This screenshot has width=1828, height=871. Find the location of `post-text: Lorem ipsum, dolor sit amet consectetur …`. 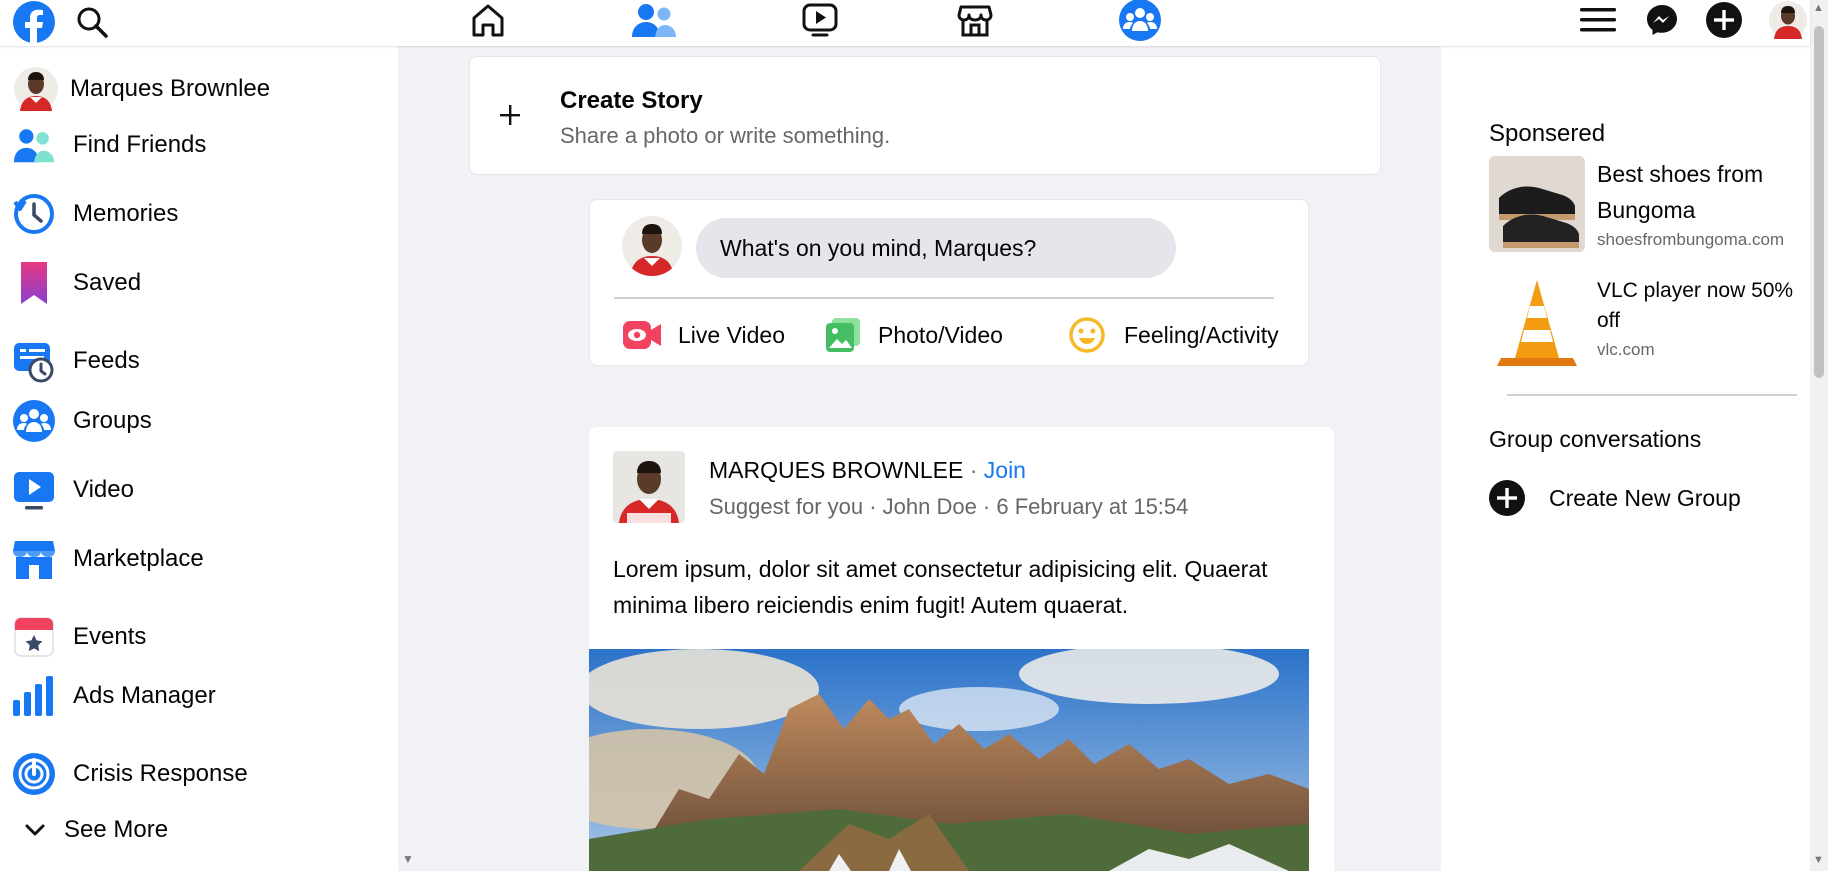

post-text: Lorem ipsum, dolor sit amet consectetur … is located at coordinates (940, 587).